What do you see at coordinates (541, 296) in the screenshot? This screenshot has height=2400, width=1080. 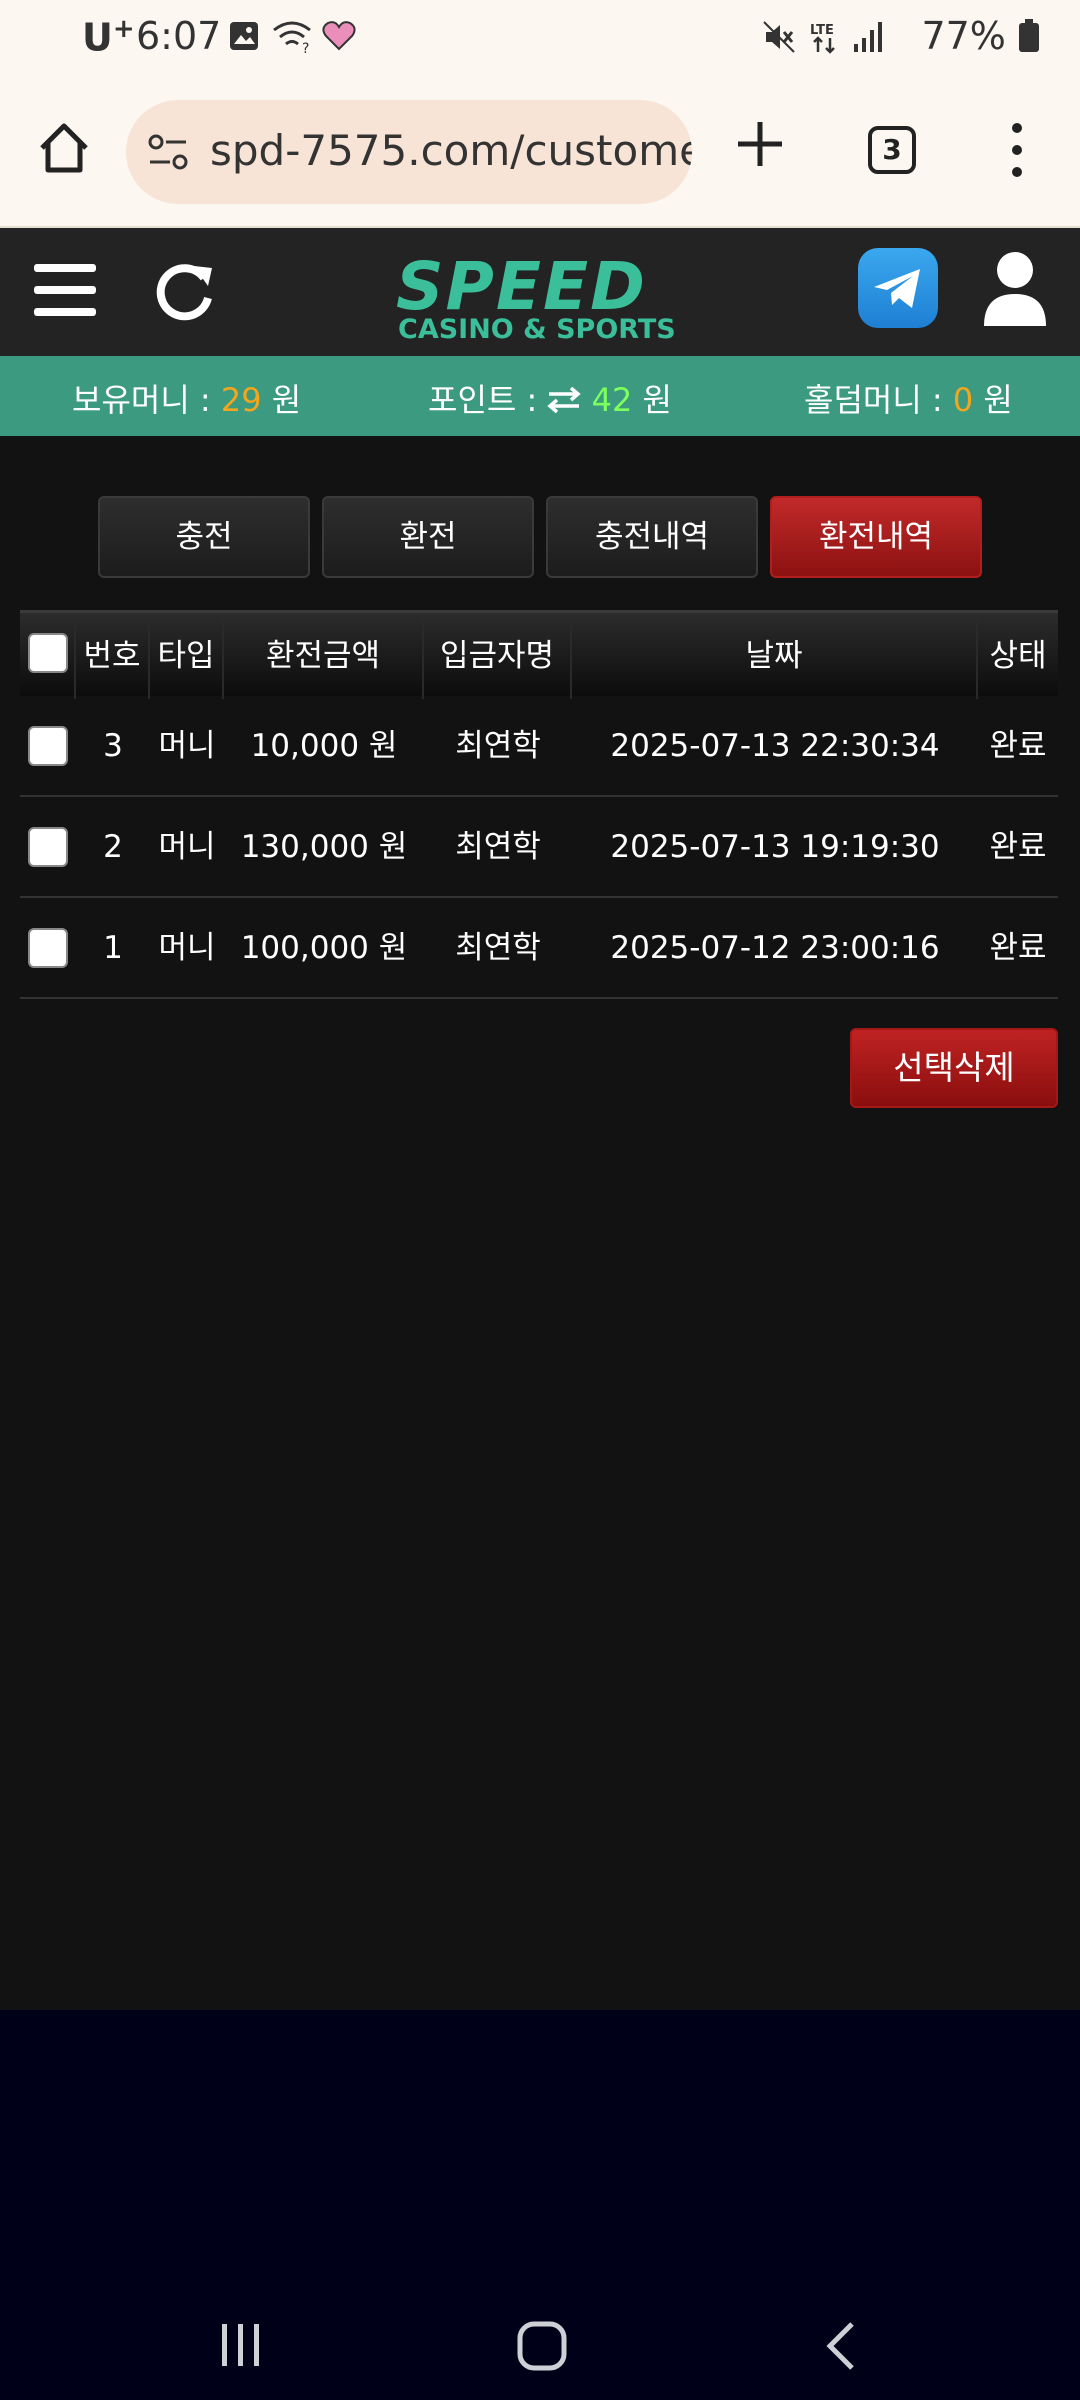 I see `site-logo: SPEED CASINO & SPORTS` at bounding box center [541, 296].